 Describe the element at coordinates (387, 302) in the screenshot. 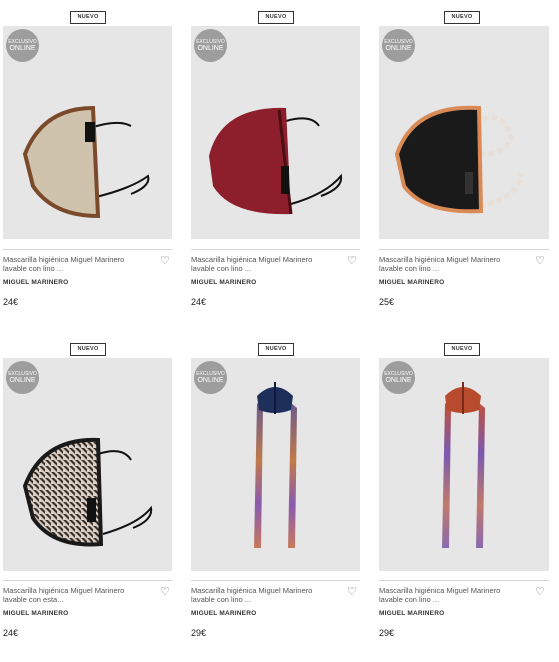

I see `price: 25€` at that location.